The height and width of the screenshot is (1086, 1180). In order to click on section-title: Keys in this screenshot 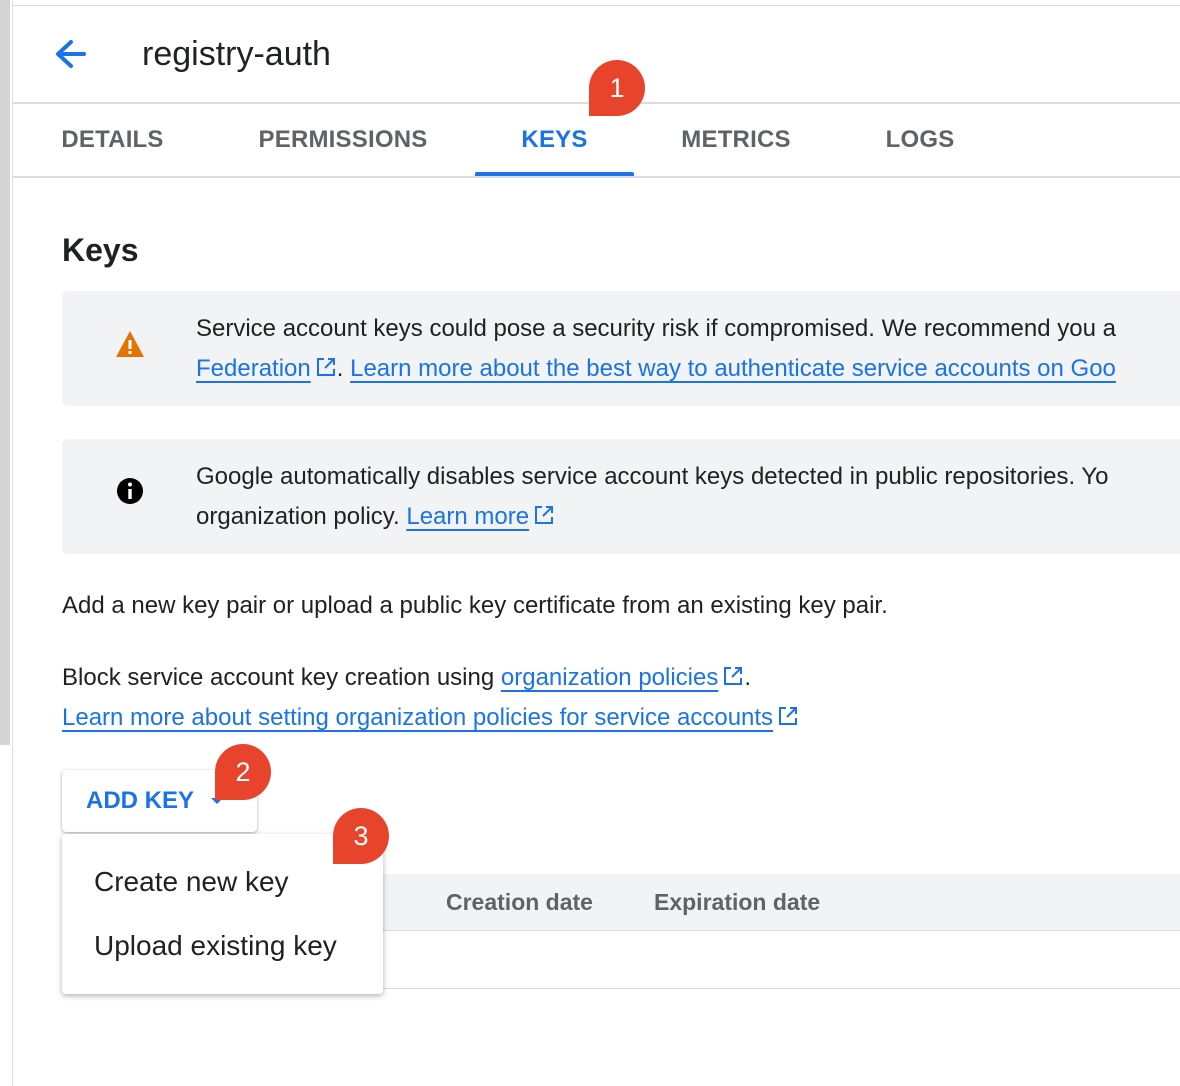, I will do `click(100, 250)`.